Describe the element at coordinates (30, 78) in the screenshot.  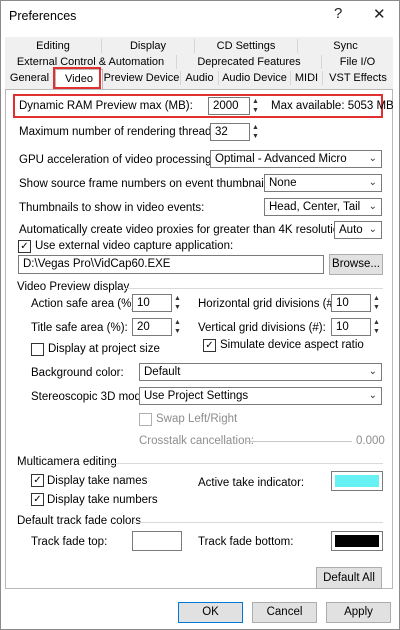
I see `tab-general: General` at that location.